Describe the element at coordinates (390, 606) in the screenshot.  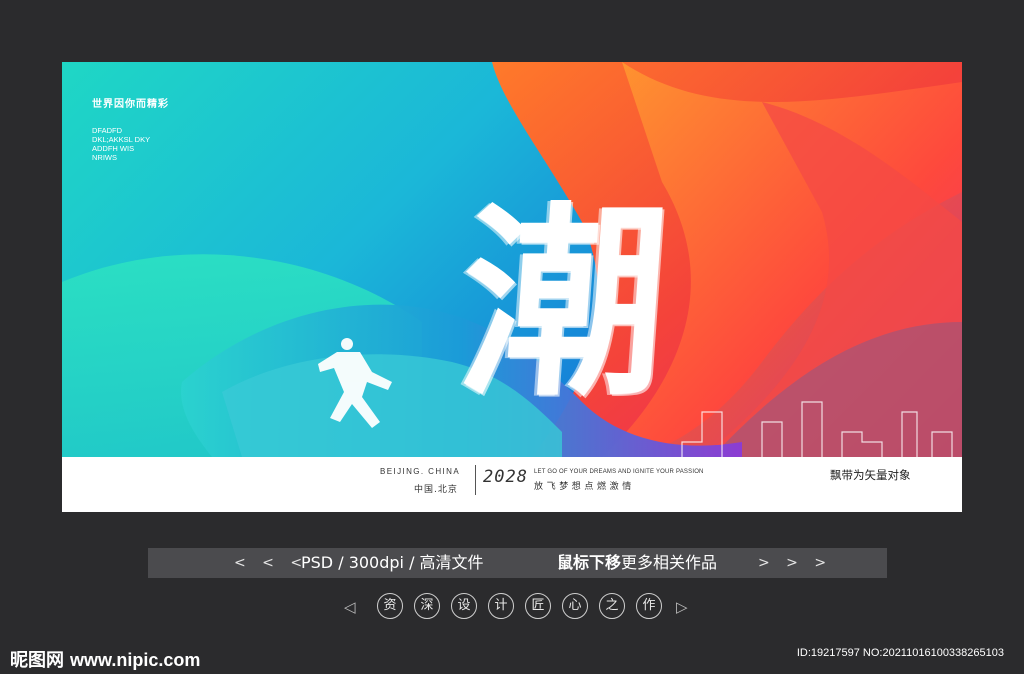
I see `circle-char: 资` at that location.